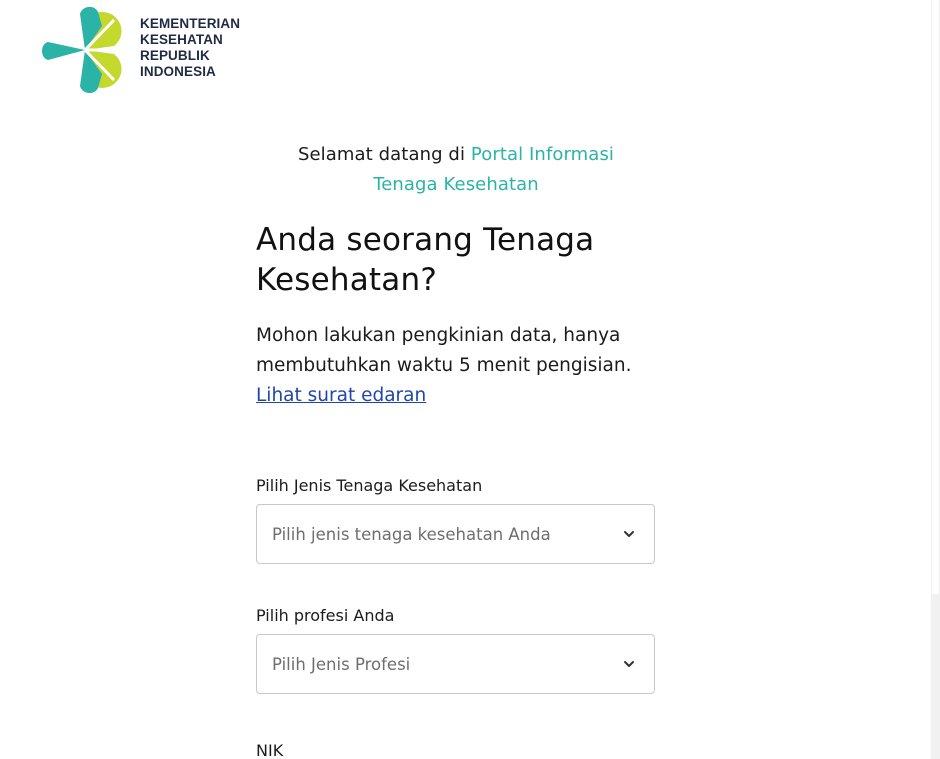 The height and width of the screenshot is (759, 940). Describe the element at coordinates (542, 154) in the screenshot. I see `portal-name: Portal Informasi` at that location.